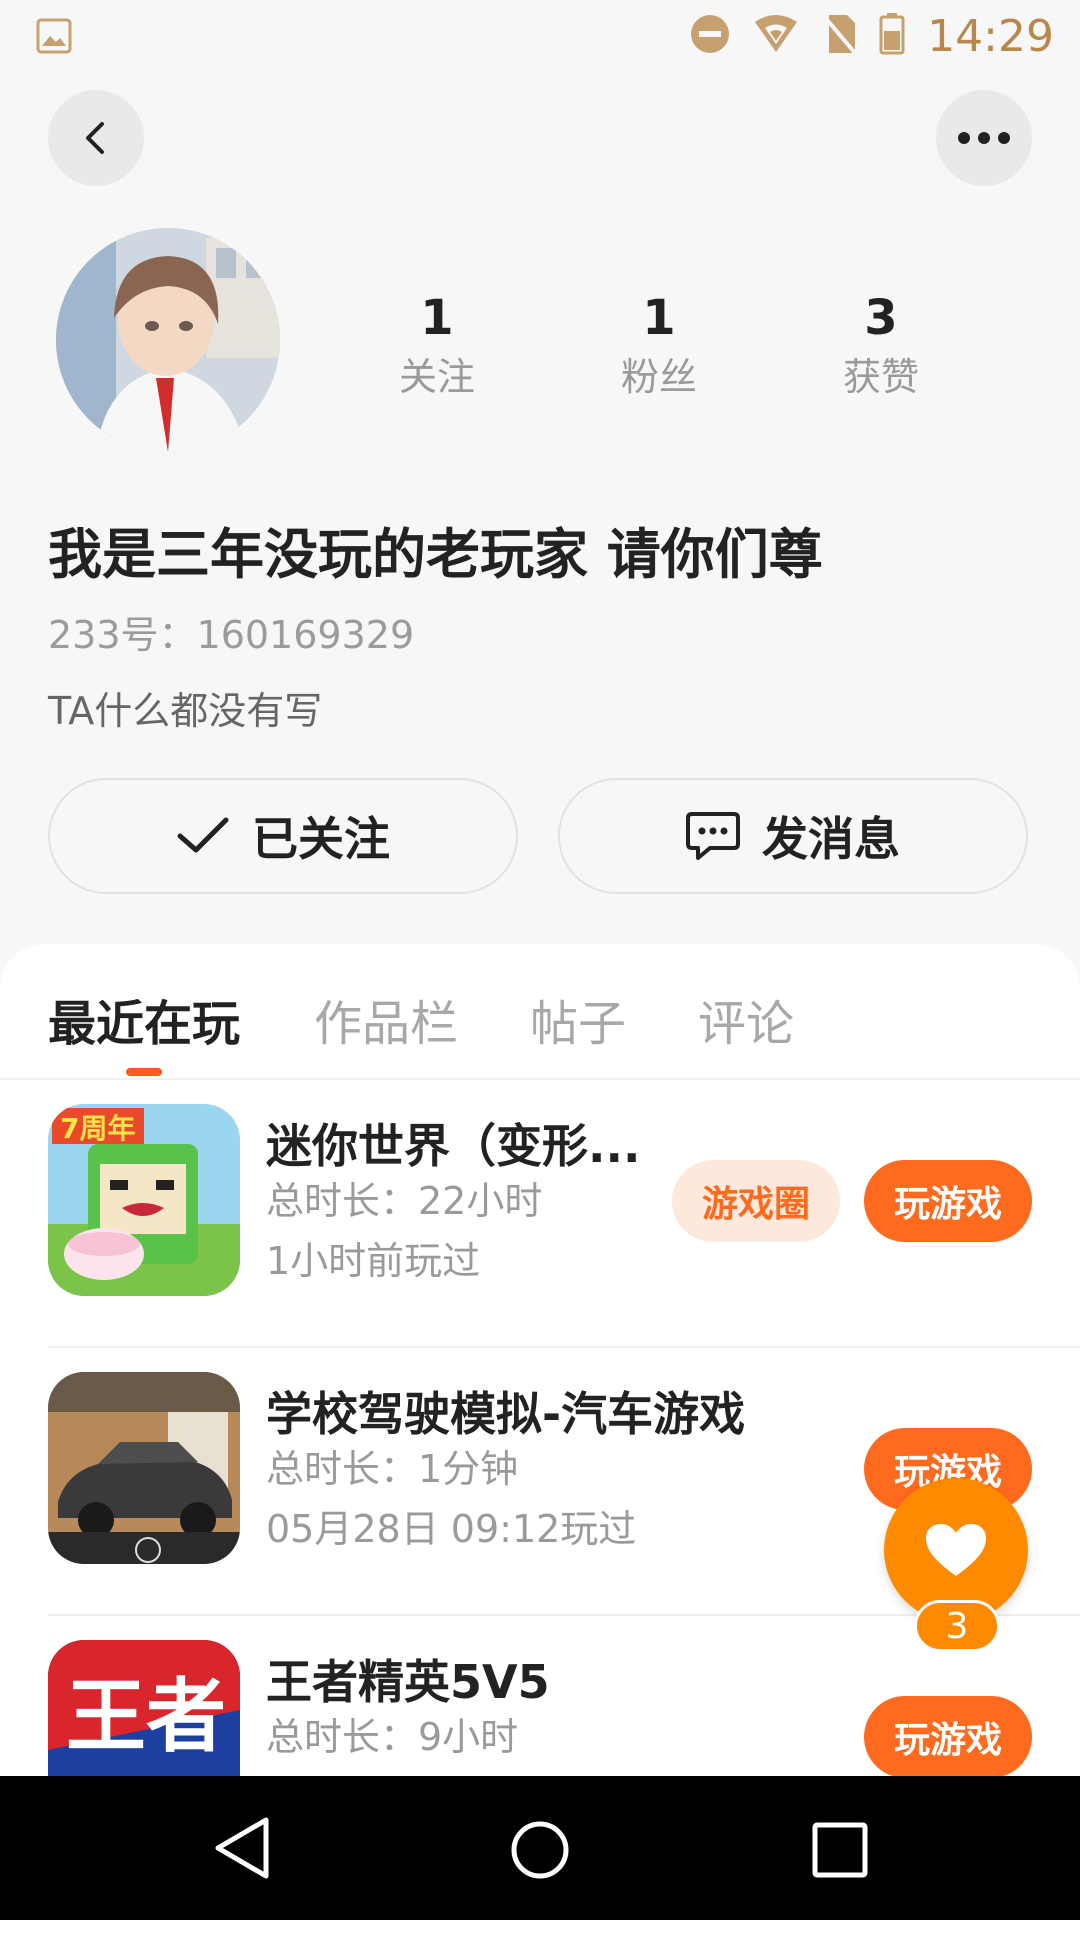 The image size is (1080, 1944). I want to click on system-navigation-bar, so click(540, 1848).